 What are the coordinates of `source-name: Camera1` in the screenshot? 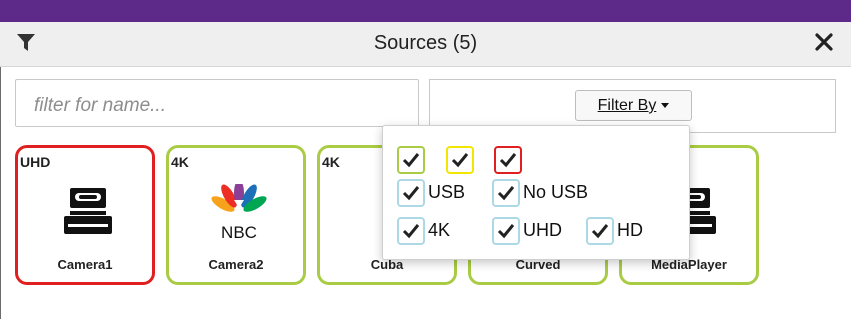 It's located at (85, 264).